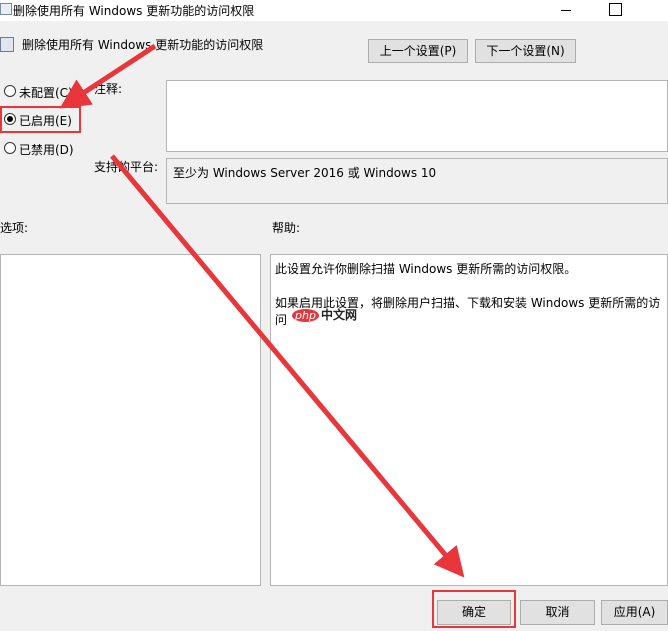 The image size is (668, 631). I want to click on watermark-text: 中文网, so click(338, 315).